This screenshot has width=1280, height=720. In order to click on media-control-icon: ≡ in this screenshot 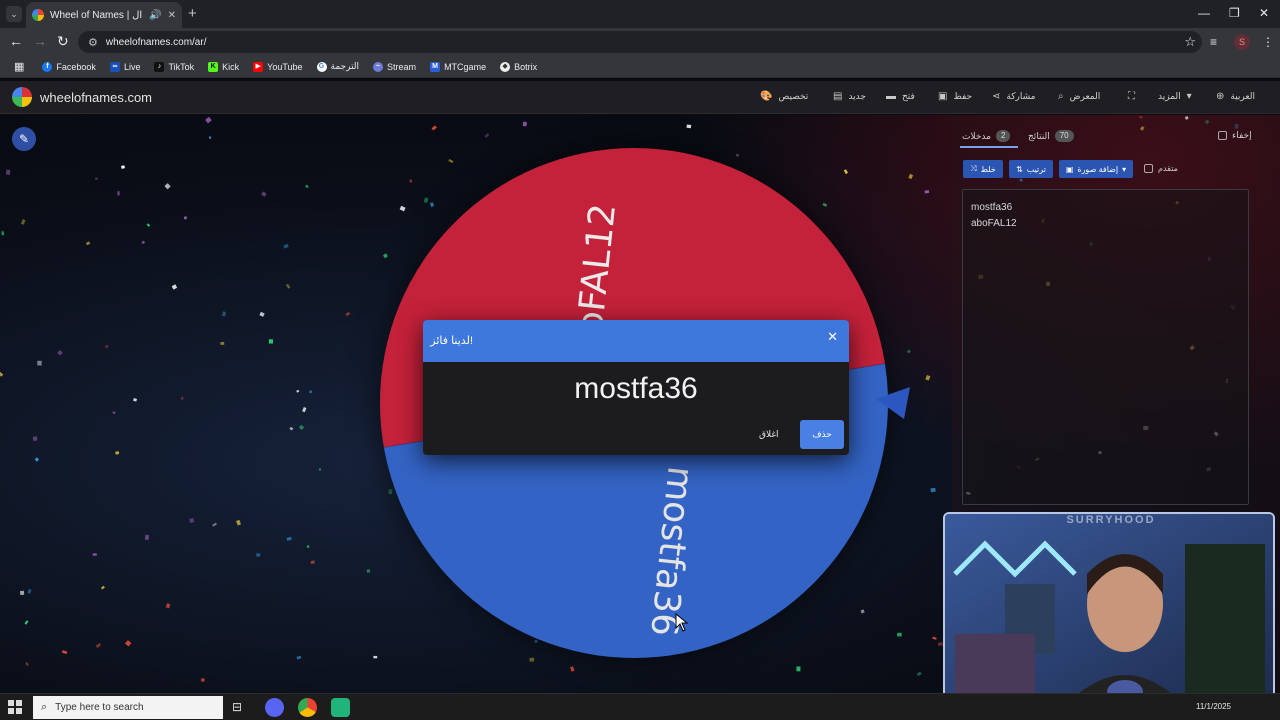, I will do `click(1213, 42)`.